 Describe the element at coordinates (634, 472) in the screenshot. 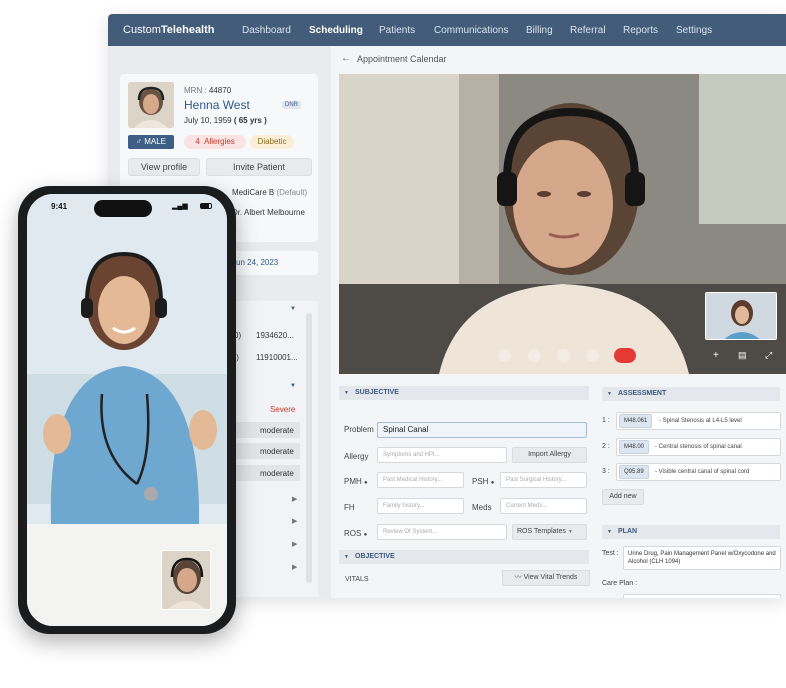

I see `icd-code: Q95.89` at that location.